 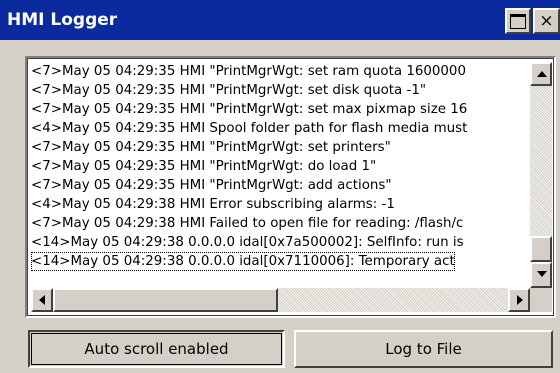 I want to click on window-title: HMI Logger, so click(x=62, y=20).